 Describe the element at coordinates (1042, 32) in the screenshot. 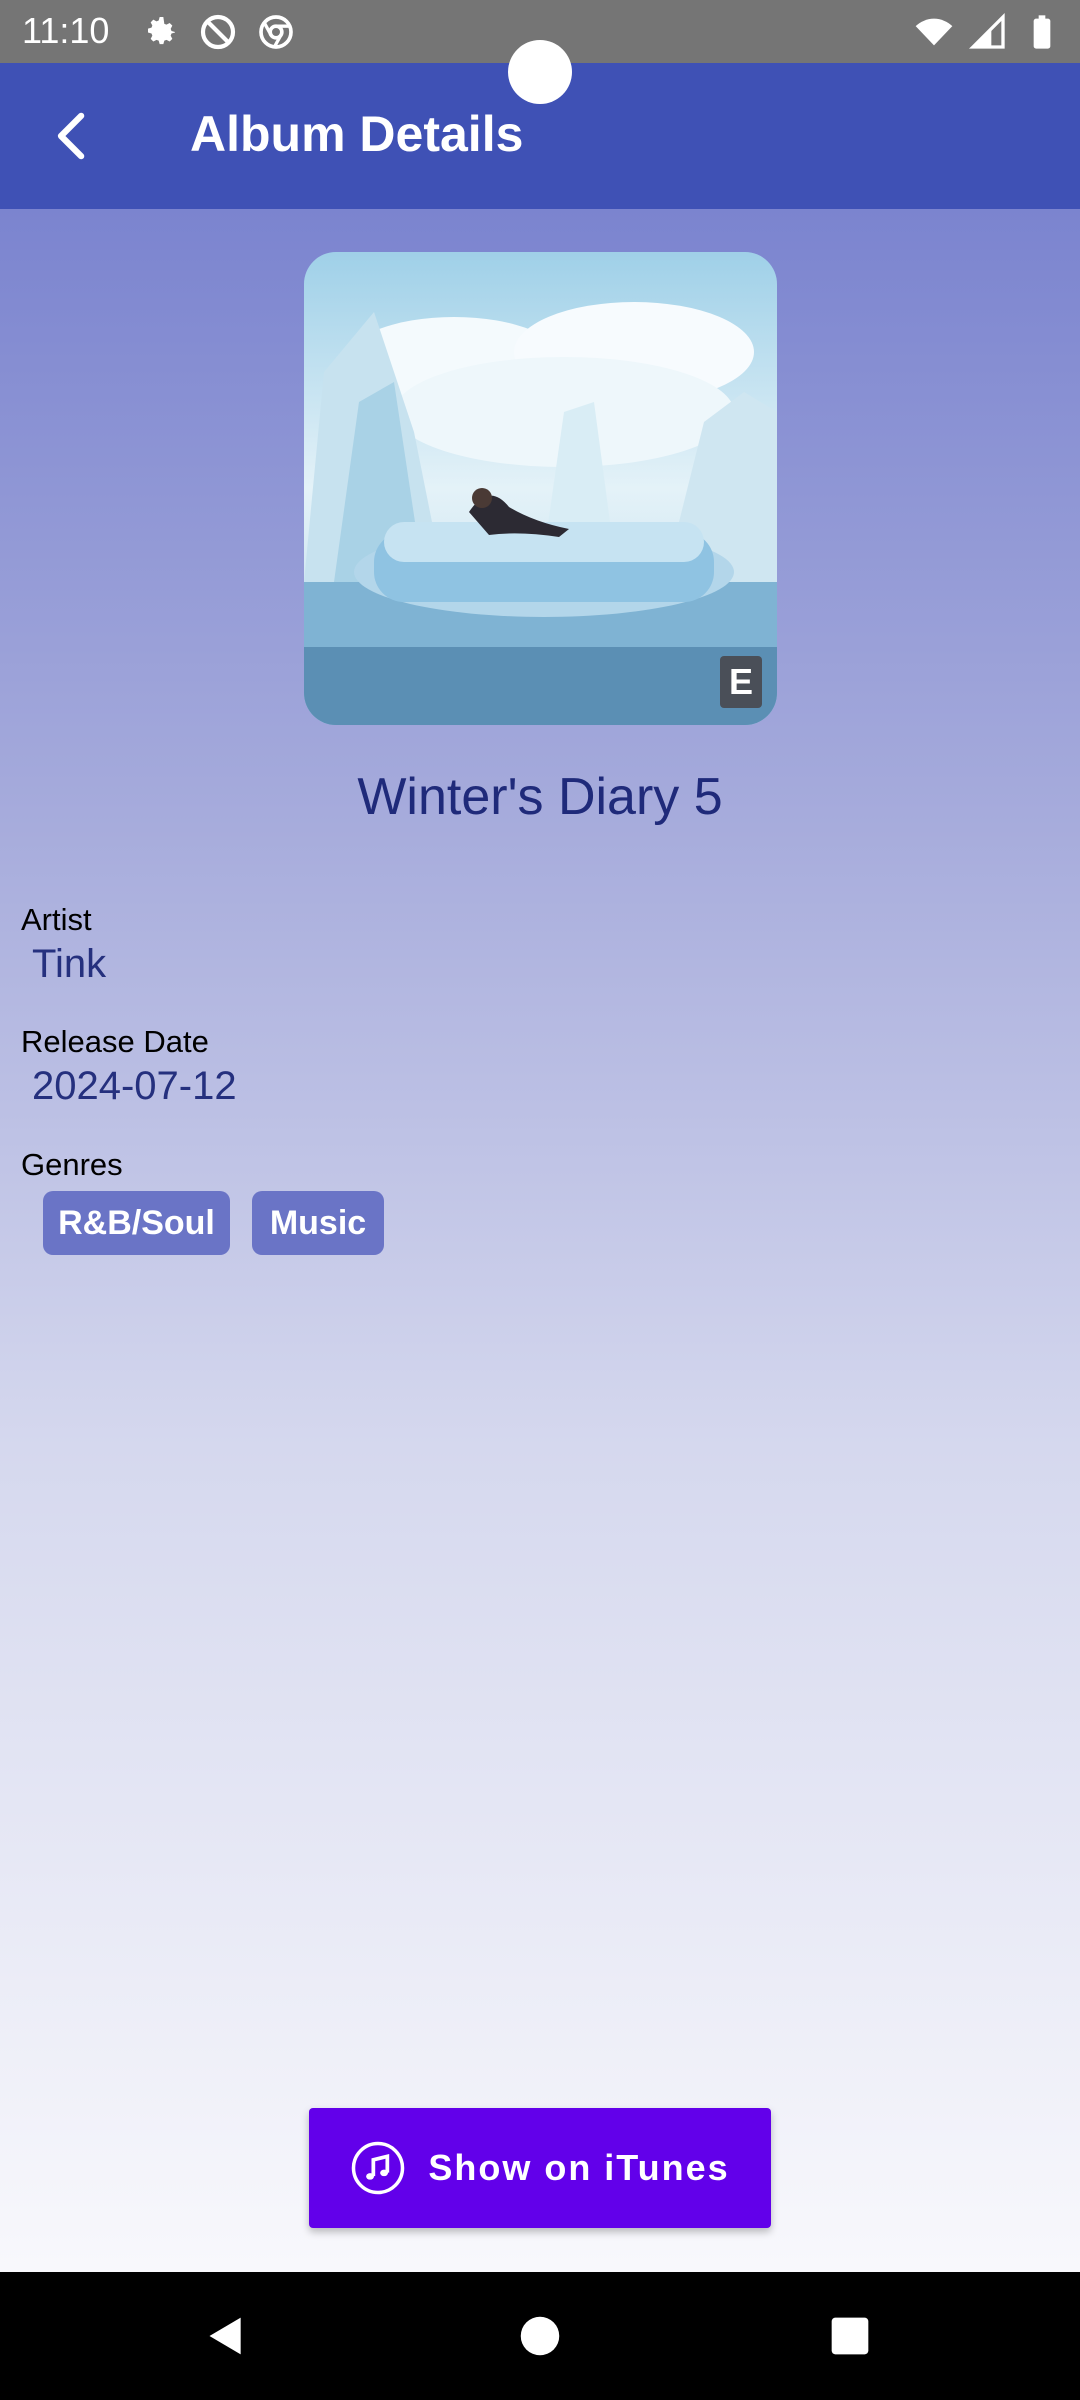

I see `battery-icon` at that location.